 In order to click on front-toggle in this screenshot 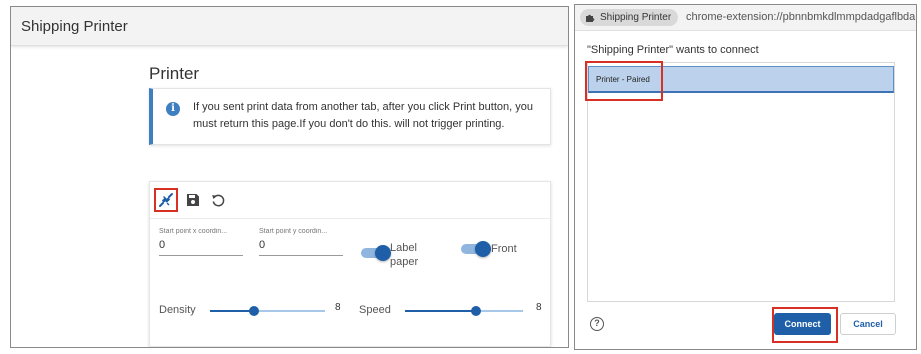, I will do `click(476, 249)`.